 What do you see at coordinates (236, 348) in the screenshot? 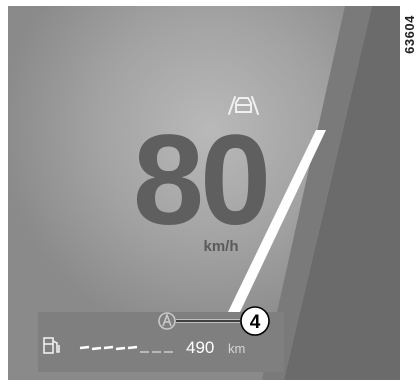
I see `range-unit: km` at bounding box center [236, 348].